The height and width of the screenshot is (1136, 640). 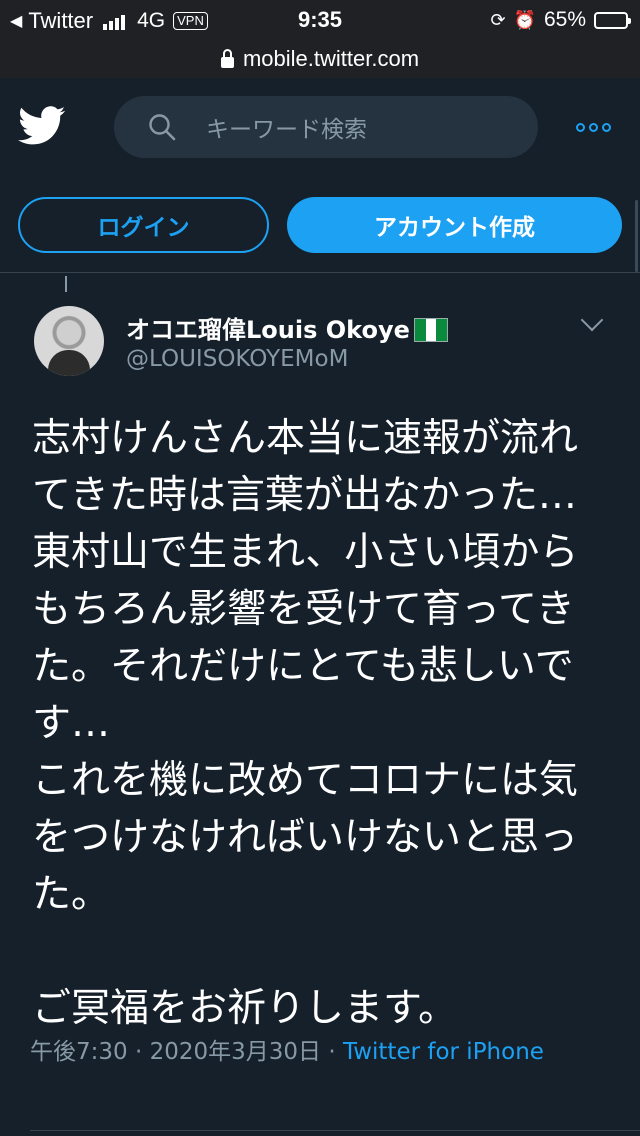 I want to click on tweet-source: Twitter for iPhone, so click(x=443, y=1052).